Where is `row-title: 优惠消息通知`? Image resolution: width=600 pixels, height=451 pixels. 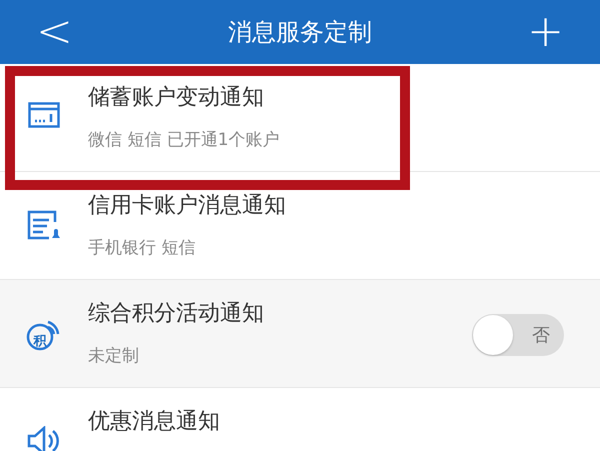
row-title: 优惠消息通知 is located at coordinates (154, 422).